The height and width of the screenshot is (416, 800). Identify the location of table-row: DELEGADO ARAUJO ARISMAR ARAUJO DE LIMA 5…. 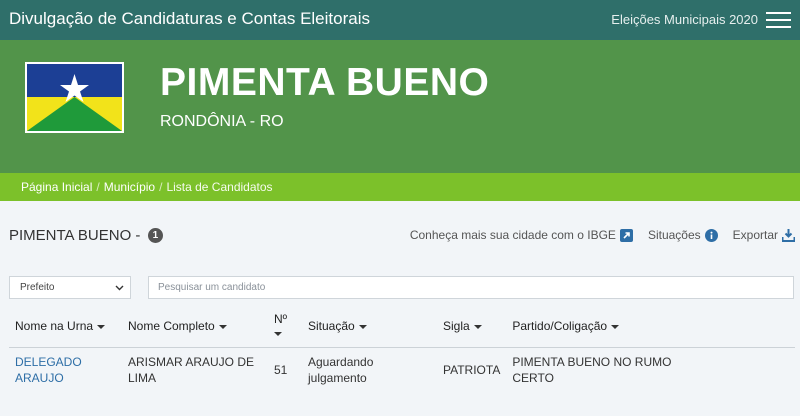
(402, 366).